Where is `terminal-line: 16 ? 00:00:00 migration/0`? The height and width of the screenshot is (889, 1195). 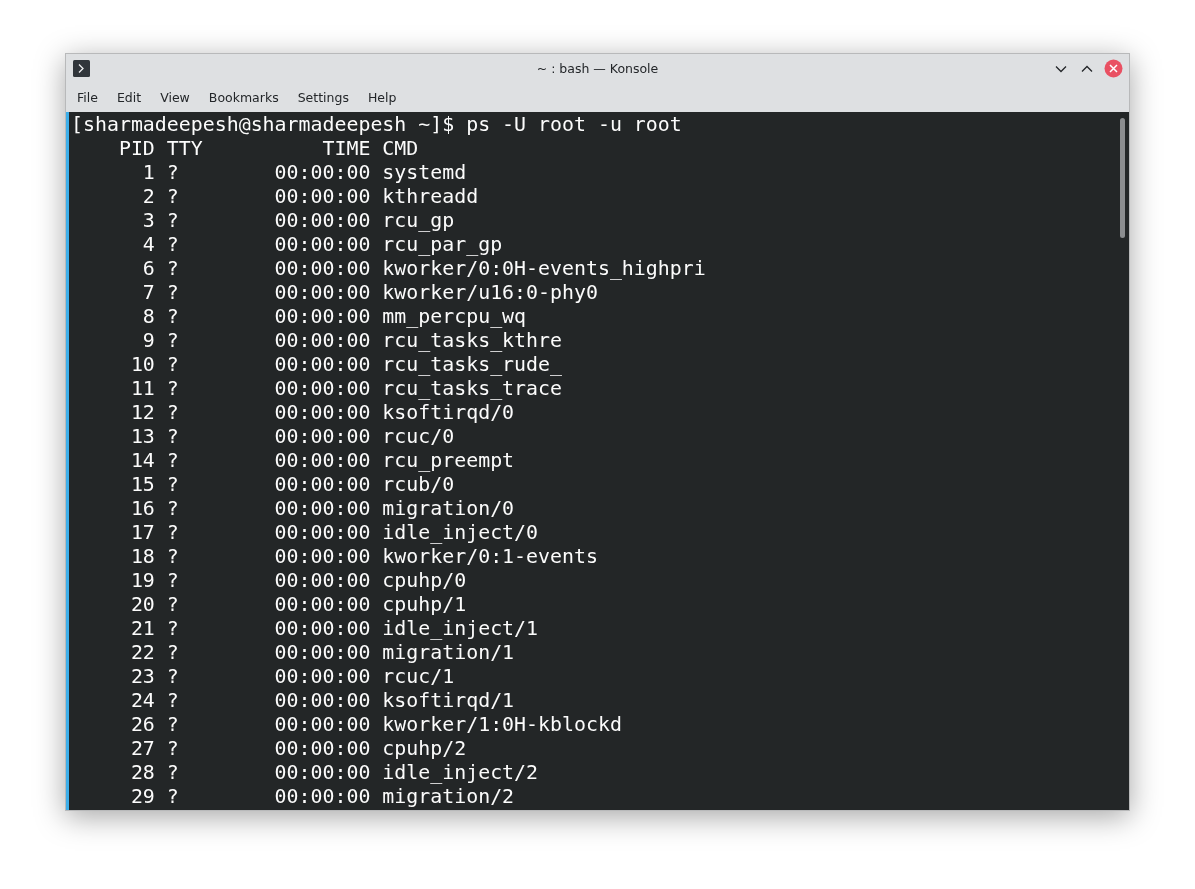 terminal-line: 16 ? 00:00:00 migration/0 is located at coordinates (322, 509).